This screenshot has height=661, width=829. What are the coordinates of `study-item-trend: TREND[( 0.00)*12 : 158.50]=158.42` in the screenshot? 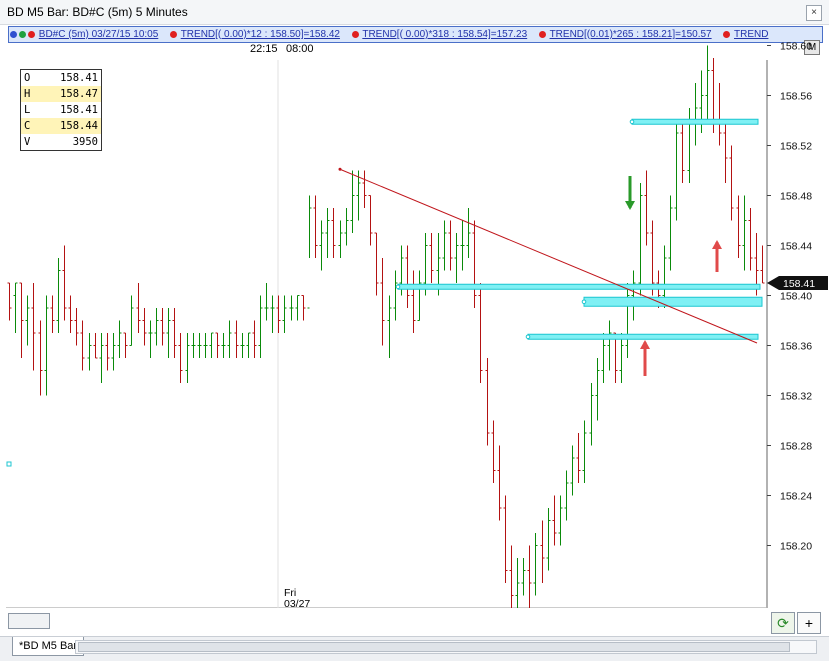 It's located at (260, 34).